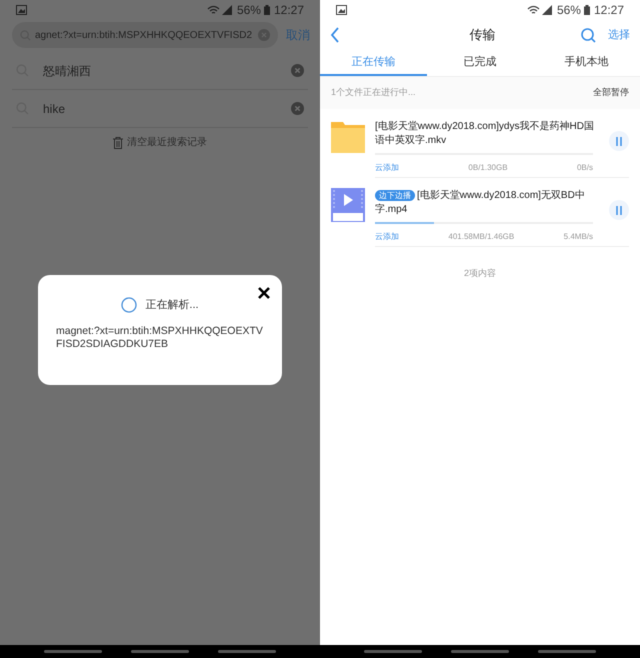 The image size is (640, 658). I want to click on pause-all-button: 全部暂停, so click(611, 93).